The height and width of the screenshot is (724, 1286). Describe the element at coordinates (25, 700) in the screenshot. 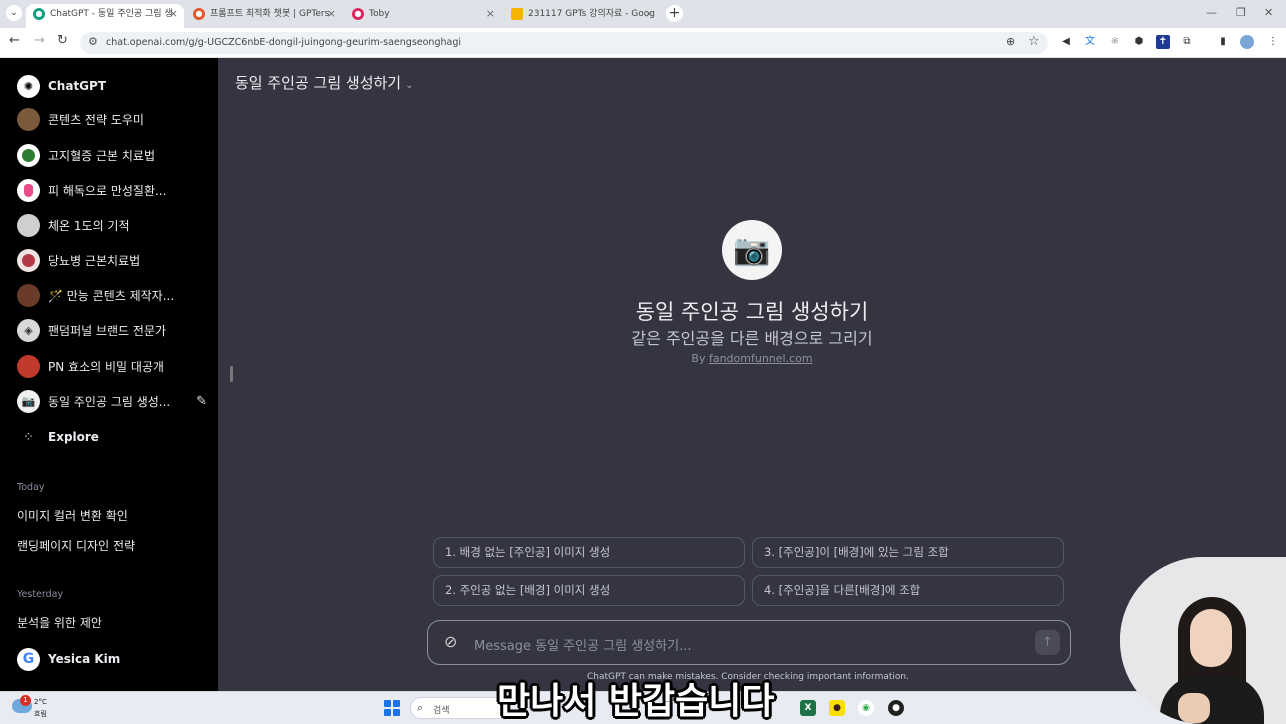

I see `notification-badge: 1` at that location.